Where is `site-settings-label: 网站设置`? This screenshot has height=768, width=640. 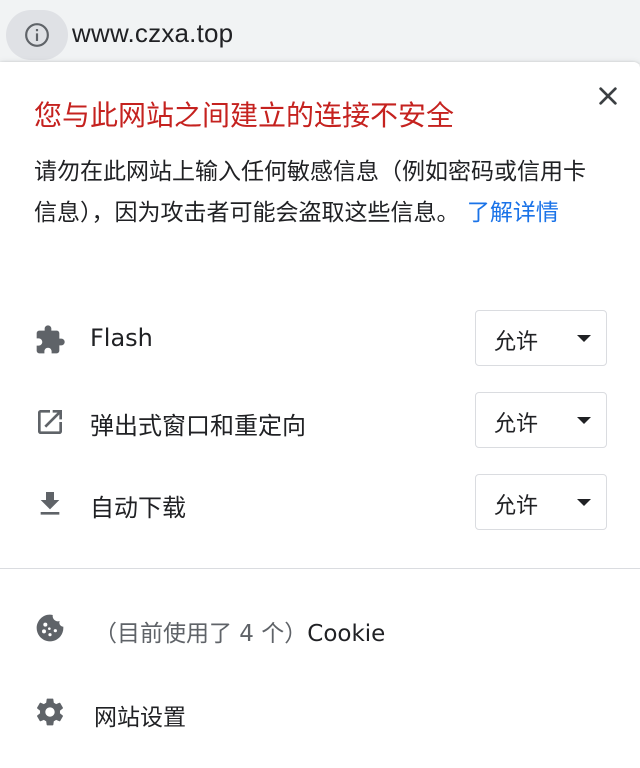
site-settings-label: 网站设置 is located at coordinates (140, 718).